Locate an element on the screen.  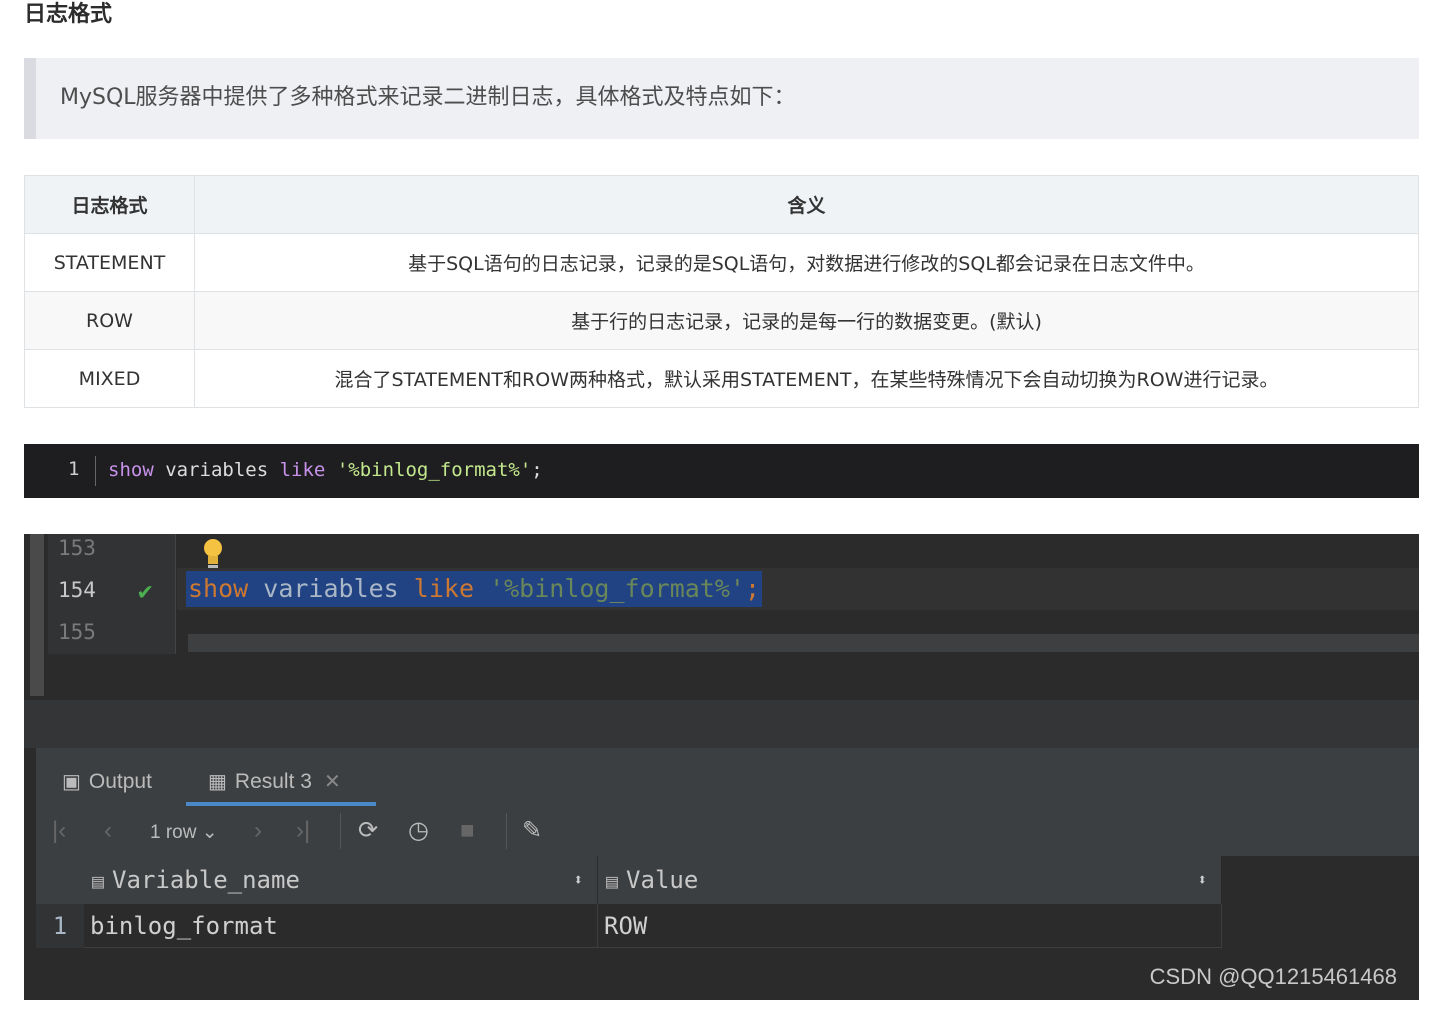
tab-output-label: Output is located at coordinates (120, 781).